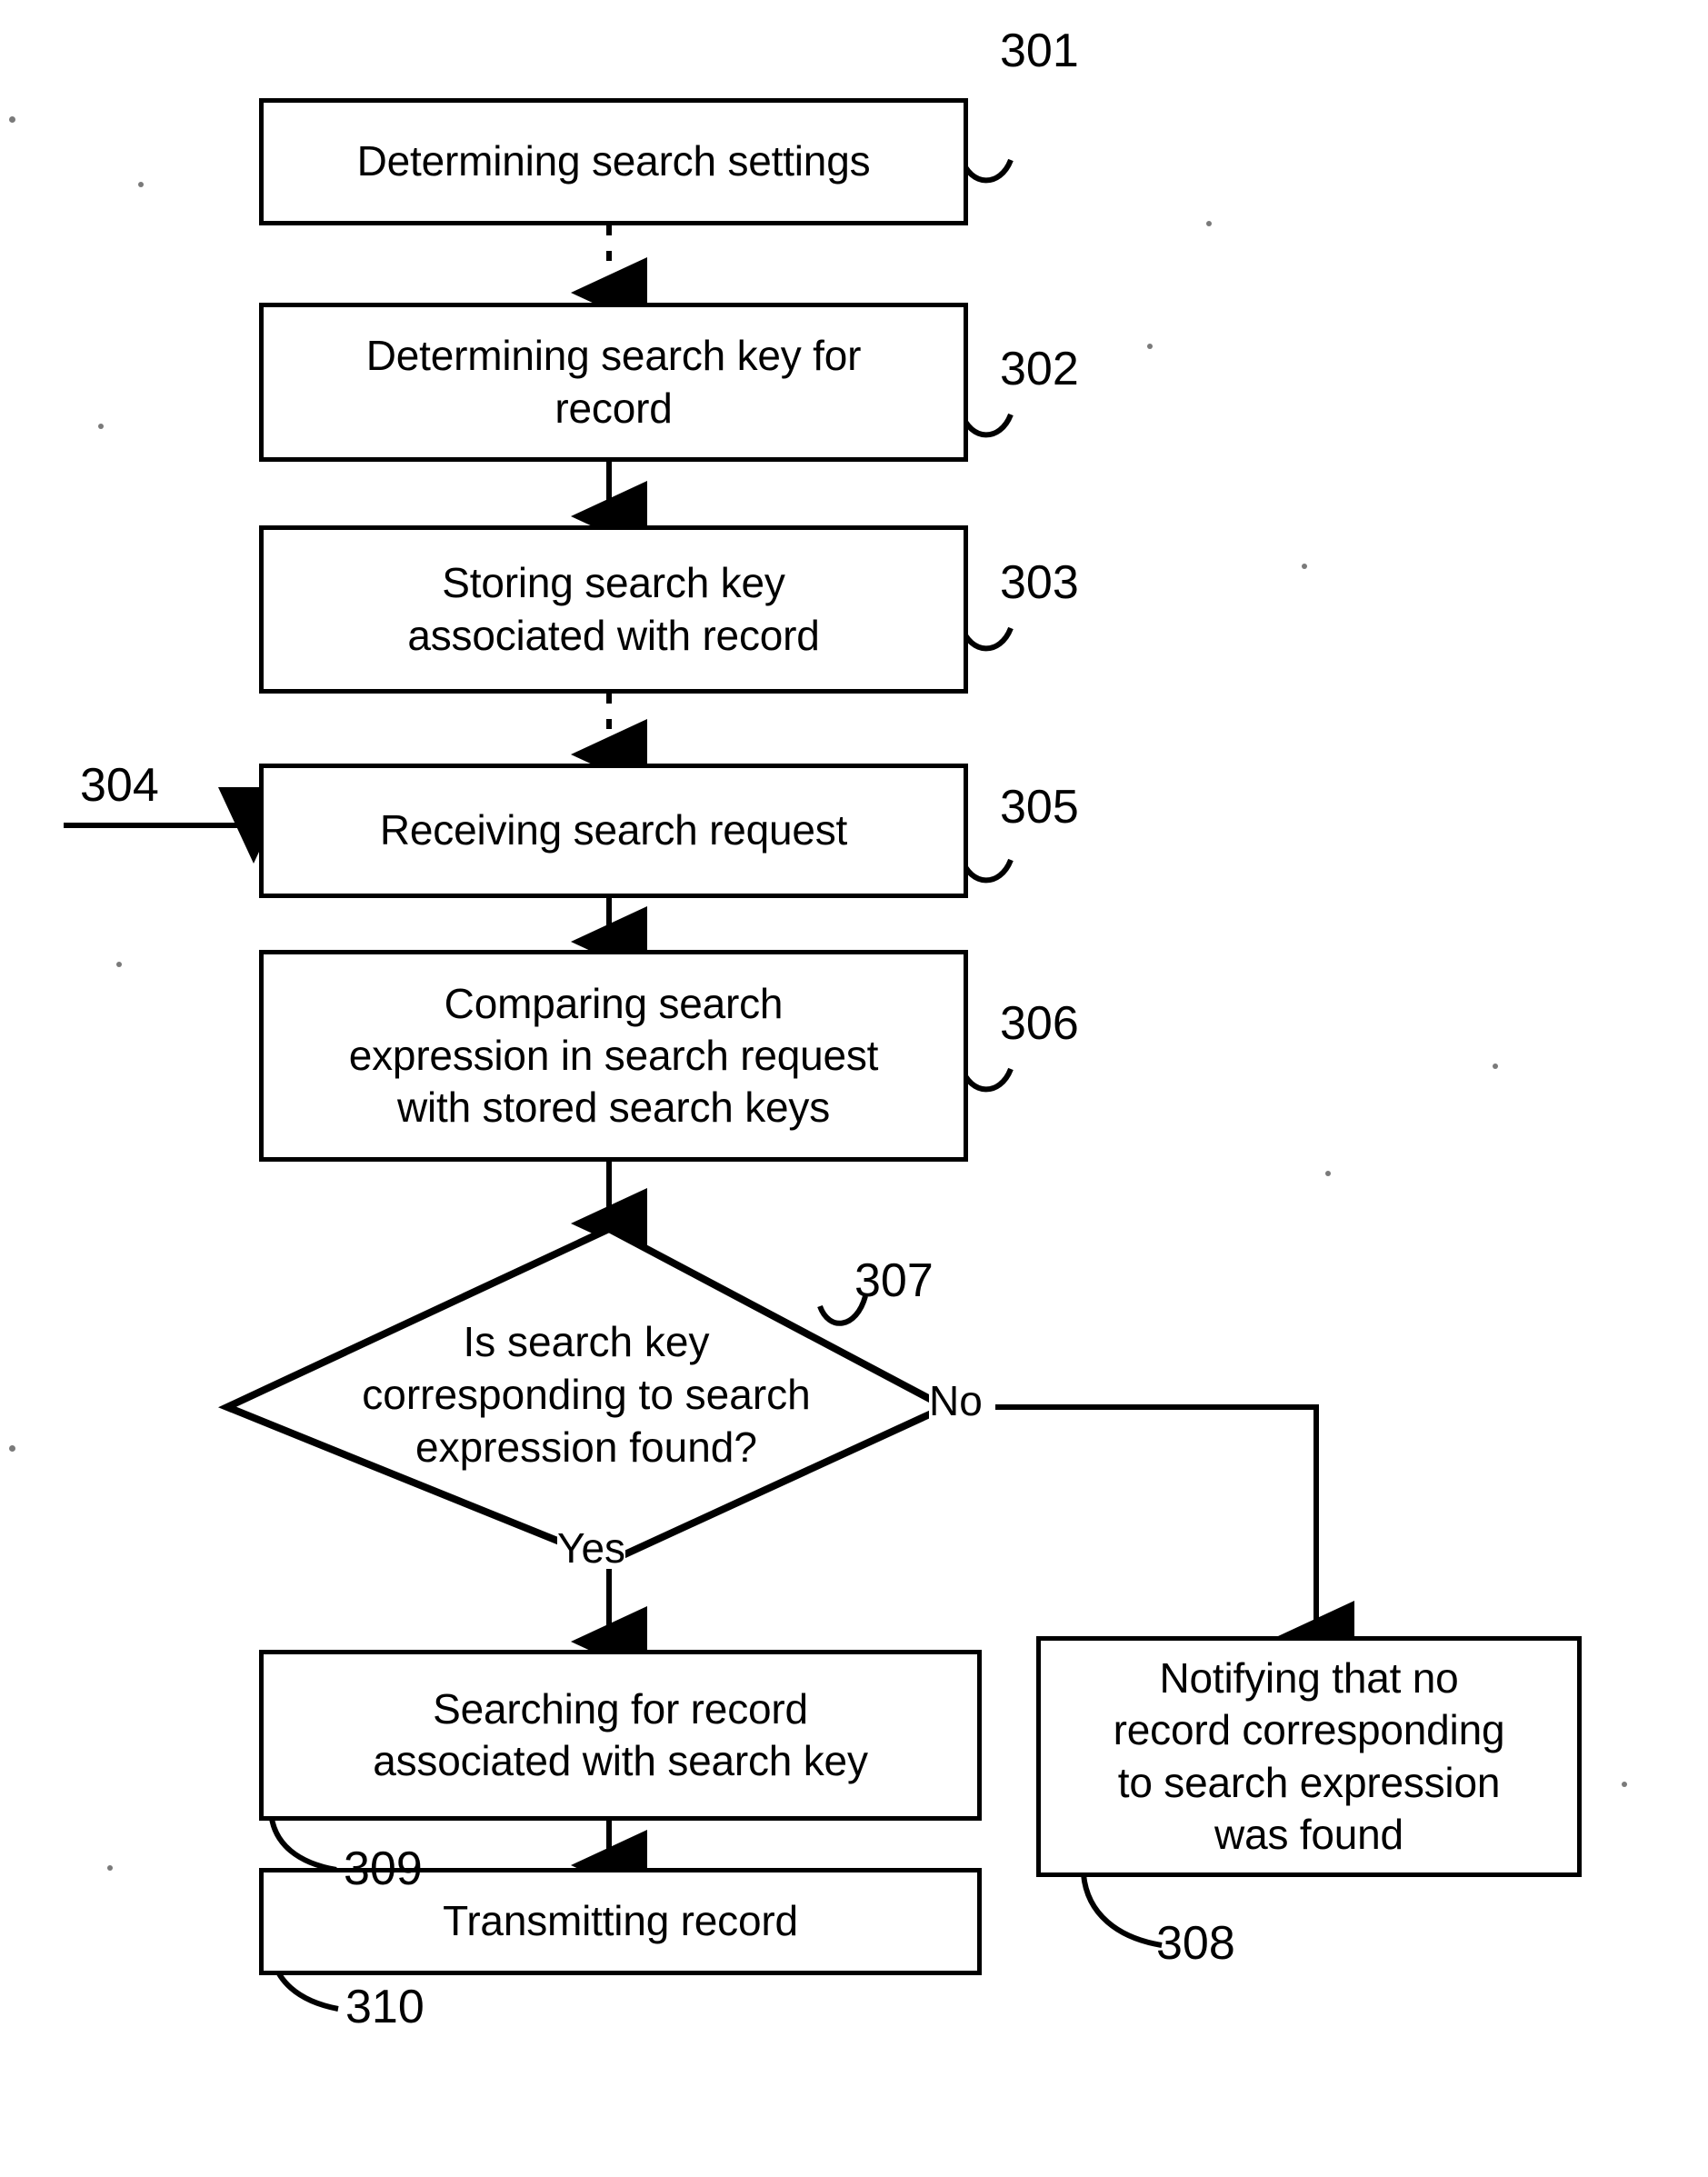 This screenshot has height=2177, width=1708. I want to click on process-box-305: Receiving search request, so click(614, 831).